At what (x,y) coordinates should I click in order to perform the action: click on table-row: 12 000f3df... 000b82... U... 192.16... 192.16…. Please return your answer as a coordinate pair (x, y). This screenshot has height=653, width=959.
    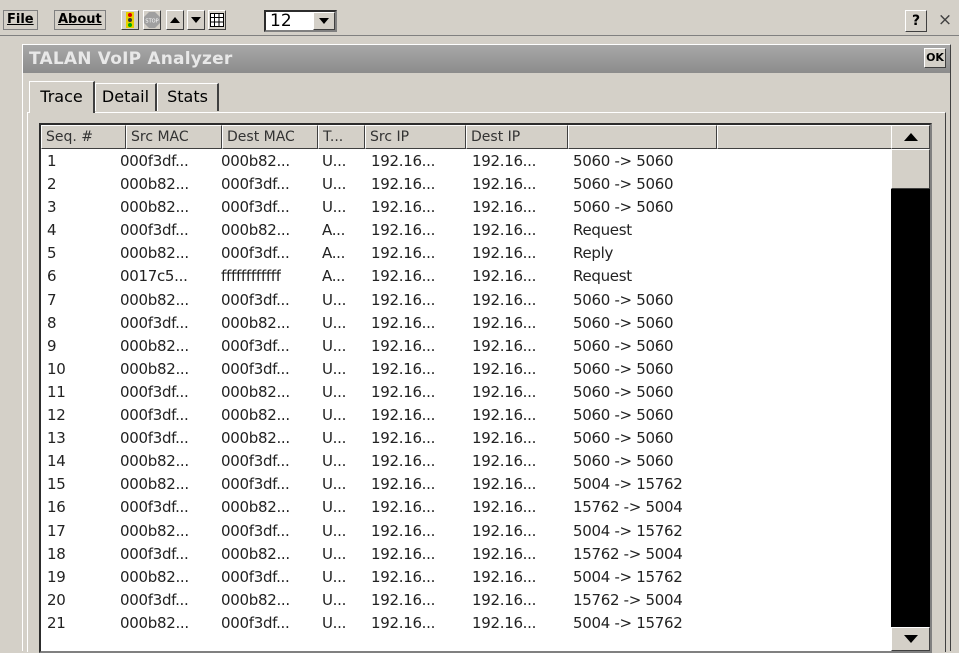
    Looking at the image, I should click on (466, 415).